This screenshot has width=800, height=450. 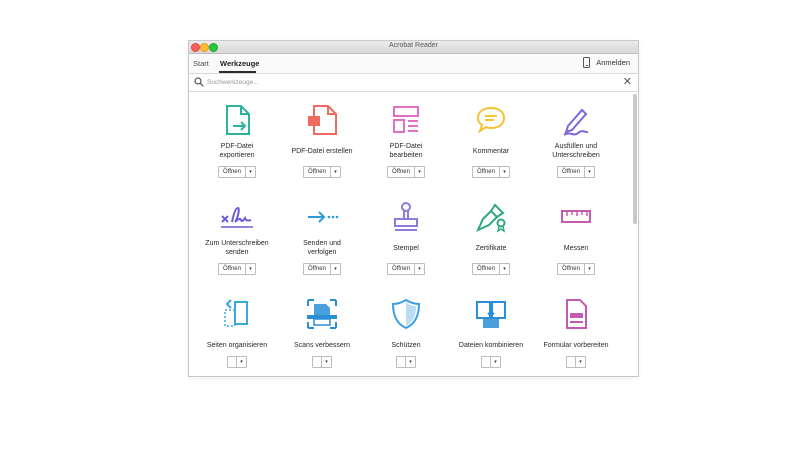 What do you see at coordinates (237, 334) in the screenshot?
I see `tool-card: Seiten organisieren ▾` at bounding box center [237, 334].